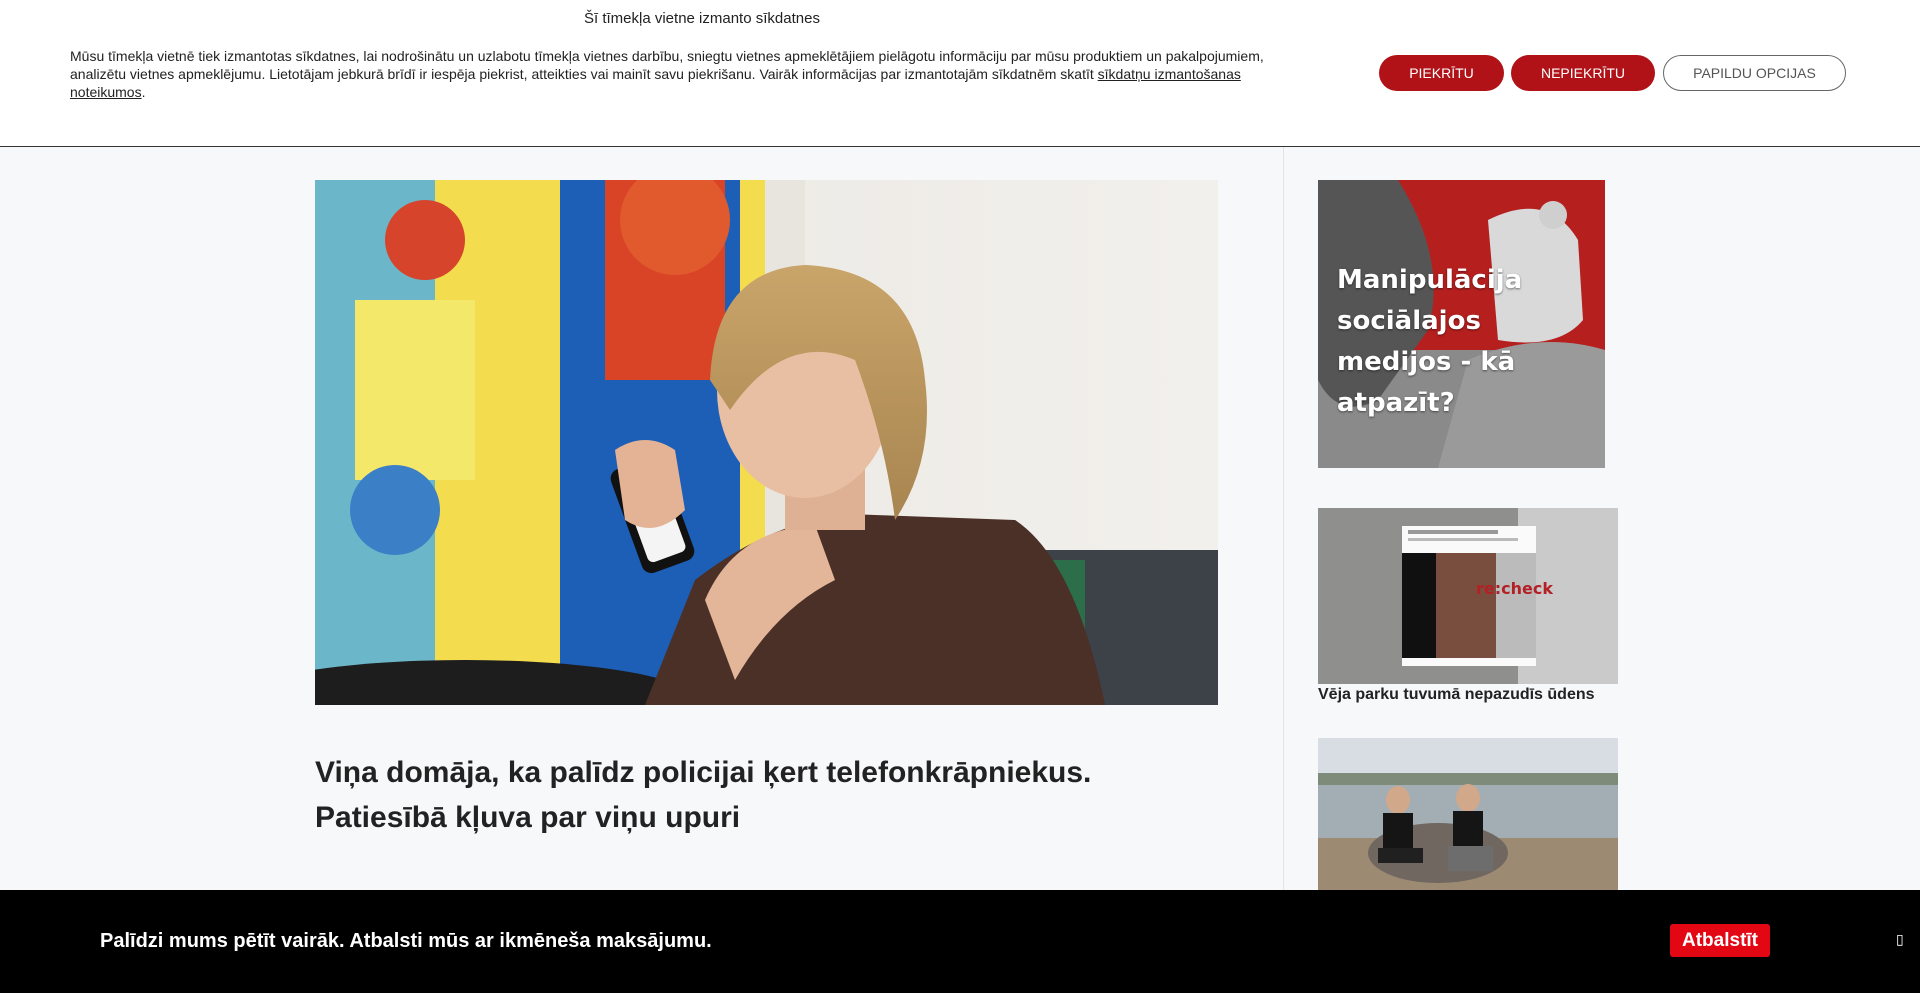  What do you see at coordinates (1902, 939) in the screenshot?
I see `close-icon: ▯` at bounding box center [1902, 939].